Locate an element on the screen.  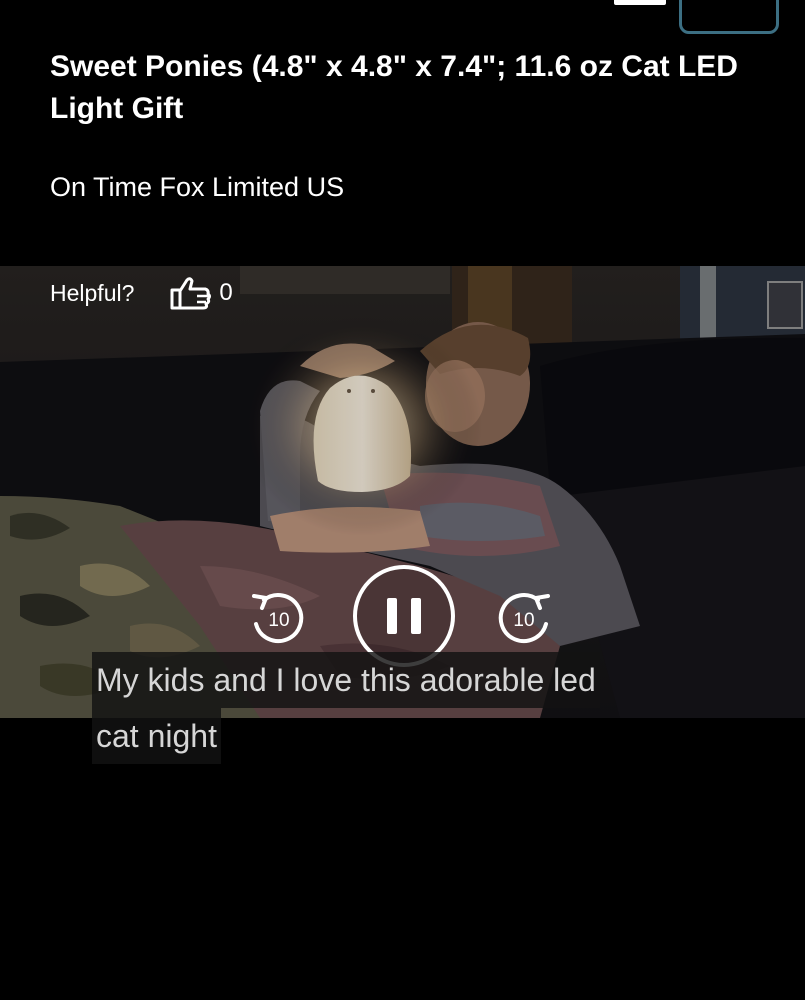
forward-10-icon: 10 is located at coordinates (525, 617).